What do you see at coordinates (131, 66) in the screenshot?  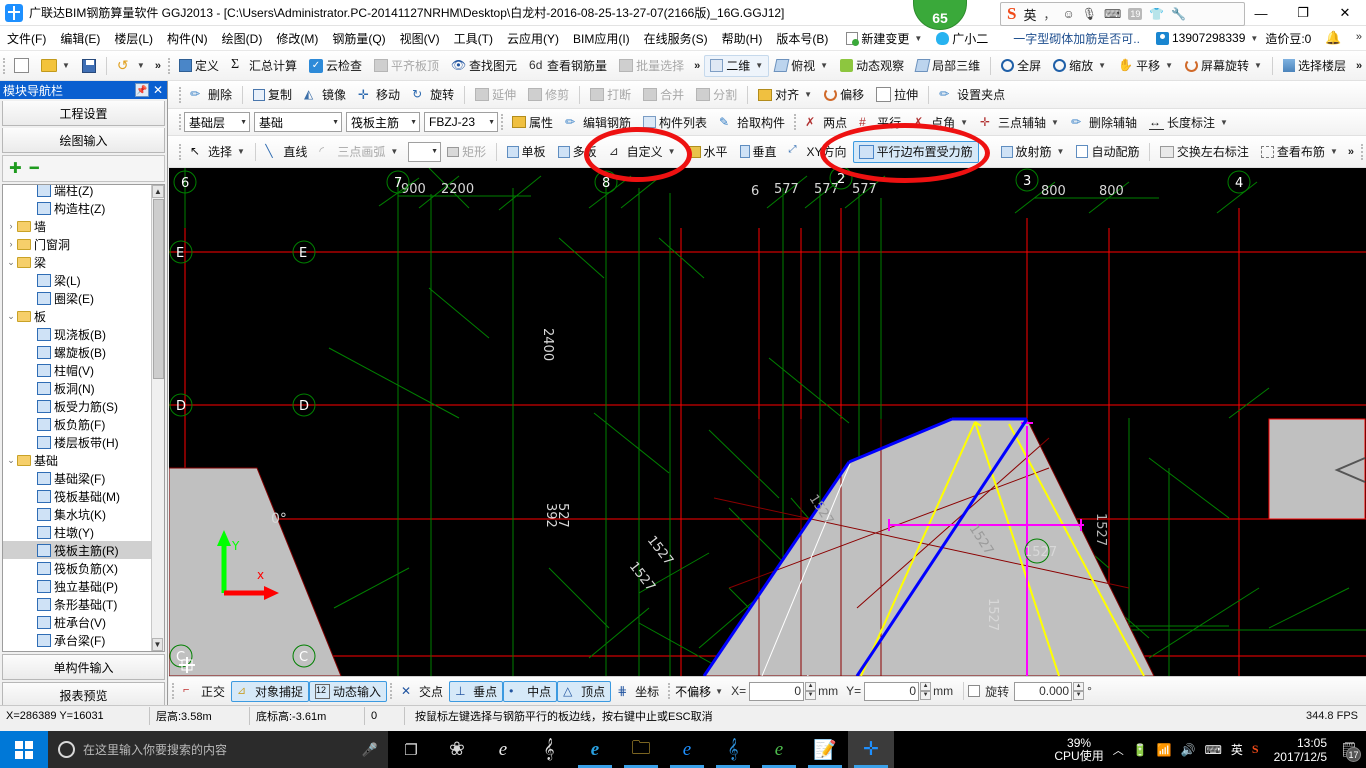 I see `undo-button: ↺ ▼` at bounding box center [131, 66].